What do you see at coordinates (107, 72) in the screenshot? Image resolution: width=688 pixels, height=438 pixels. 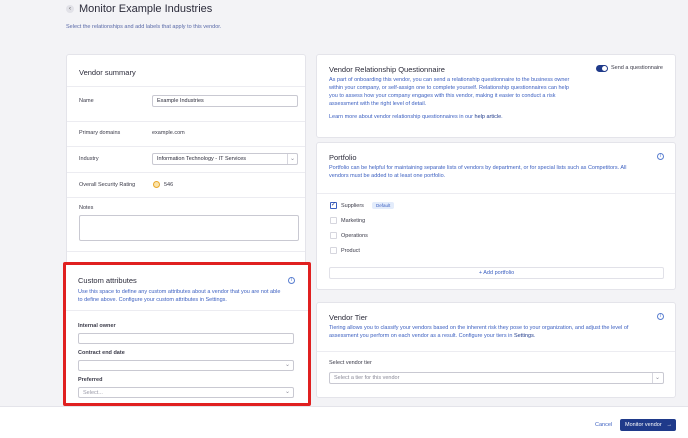 I see `vendor-summary-title: Vendor summary` at bounding box center [107, 72].